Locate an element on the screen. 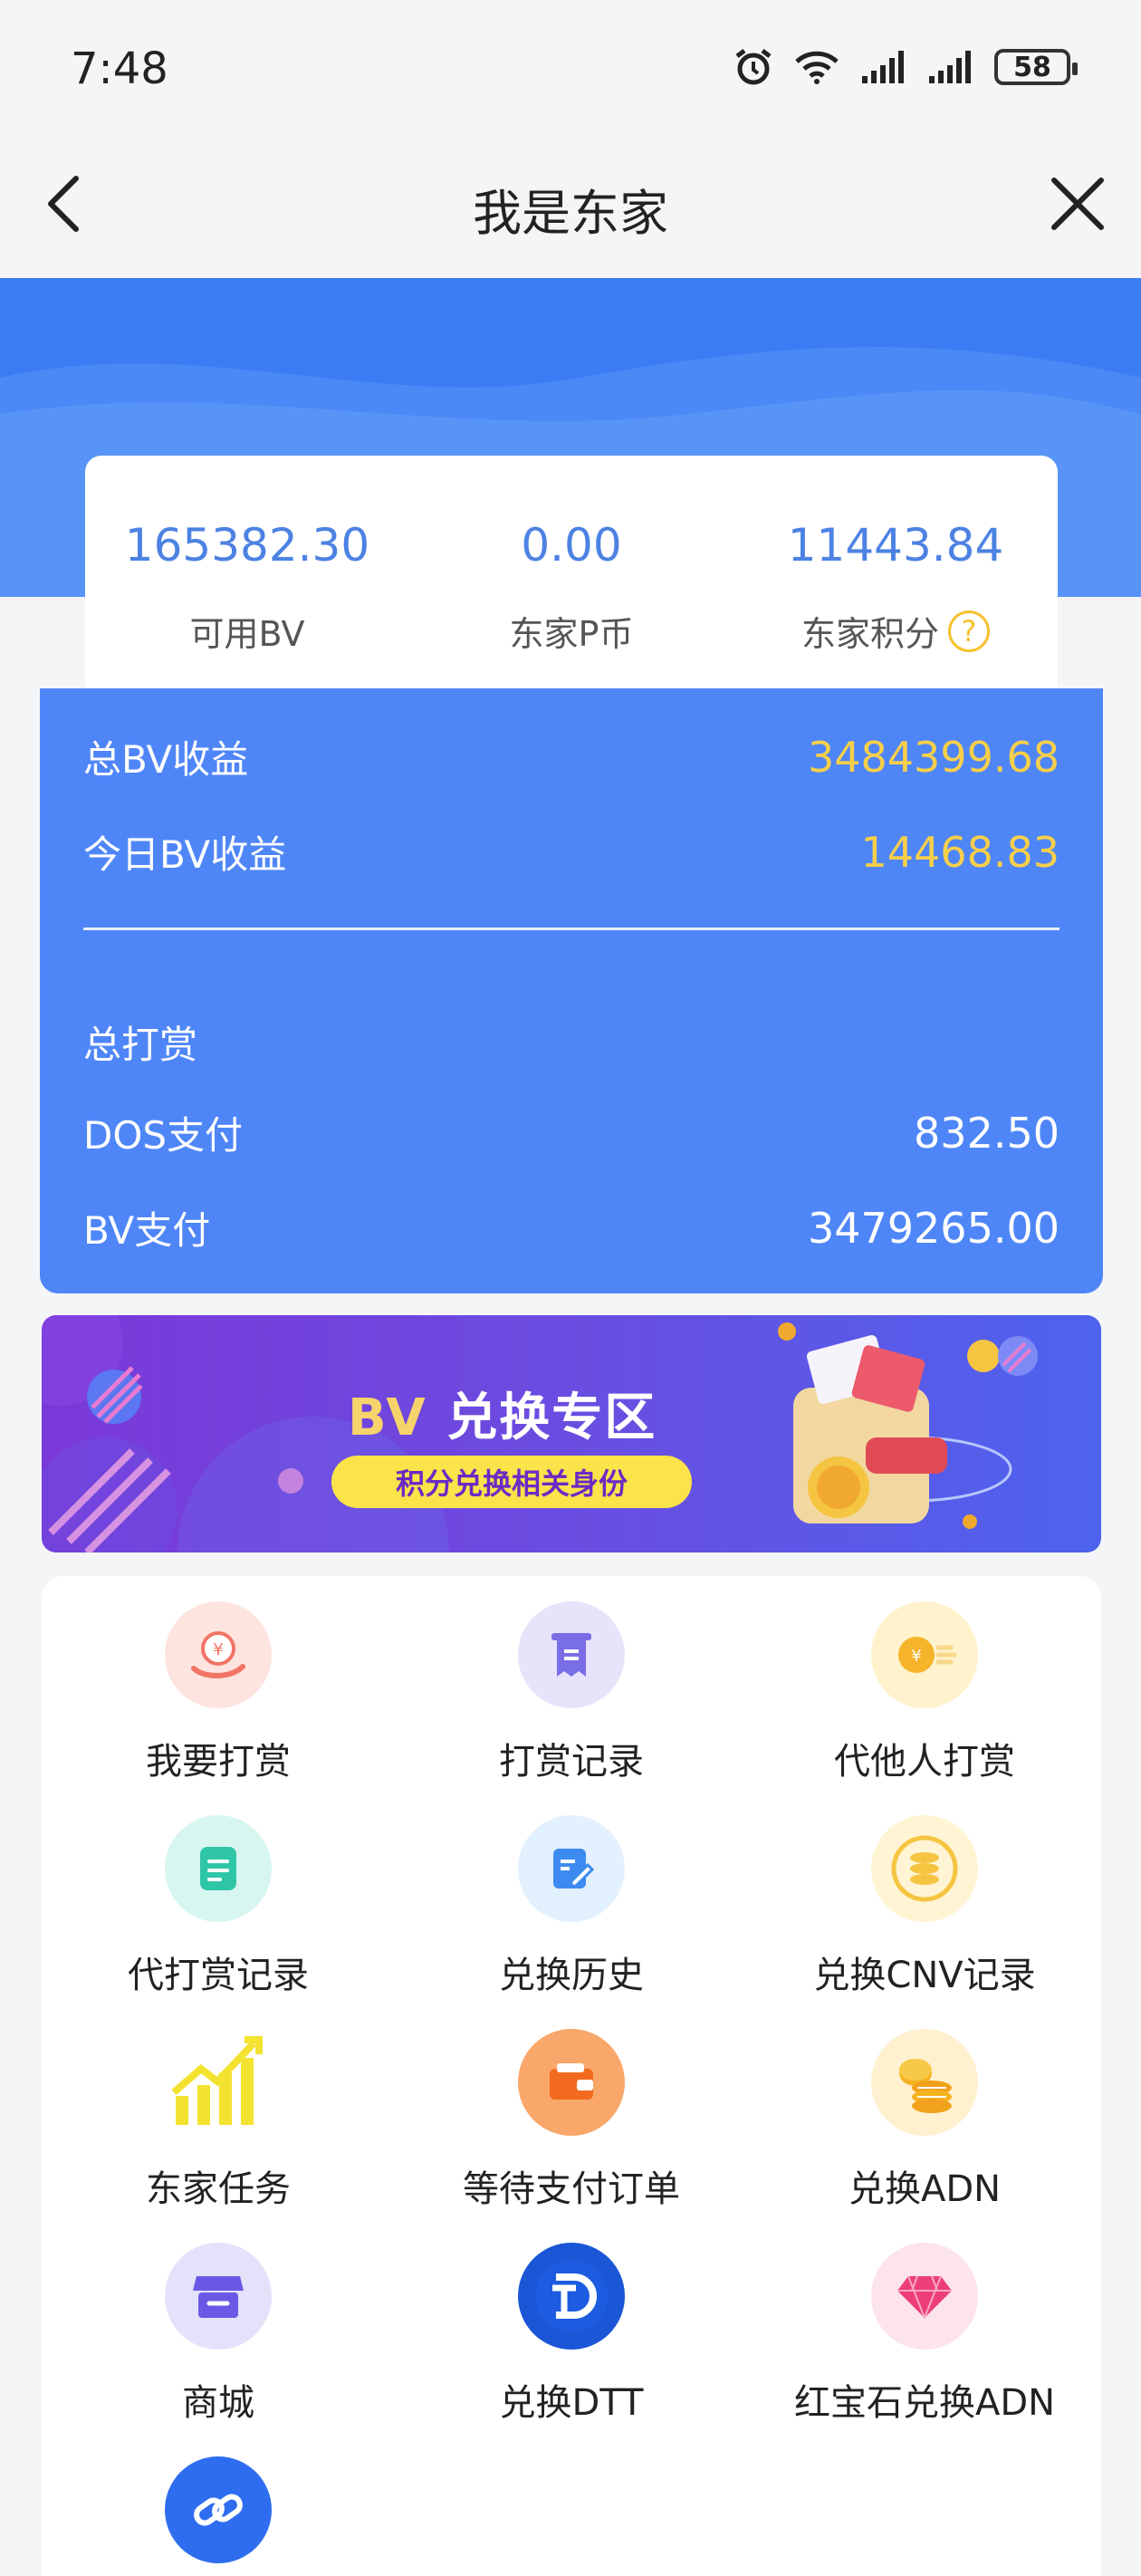 The width and height of the screenshot is (1141, 2576). grid-item-exchange-dtt: 兑换DTT is located at coordinates (571, 2321).